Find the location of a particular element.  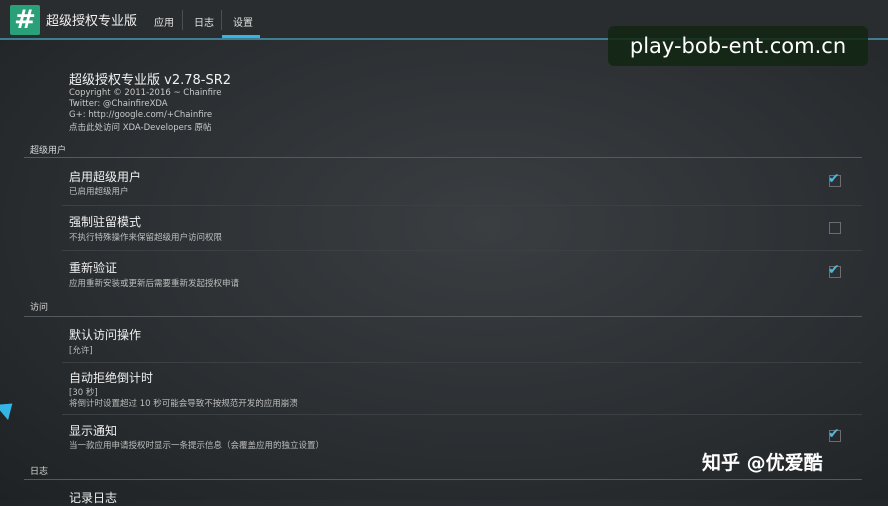

site-watermark: play-bob-ent.com.cn is located at coordinates (738, 46).